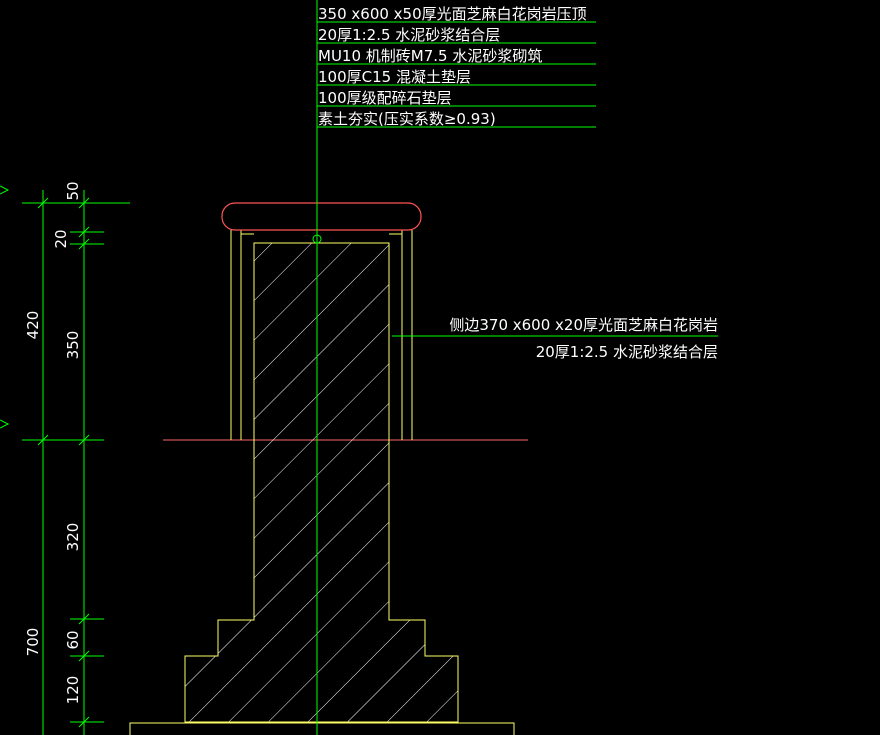 The height and width of the screenshot is (735, 880). What do you see at coordinates (33, 642) in the screenshot?
I see `dim-outer-700: 700` at bounding box center [33, 642].